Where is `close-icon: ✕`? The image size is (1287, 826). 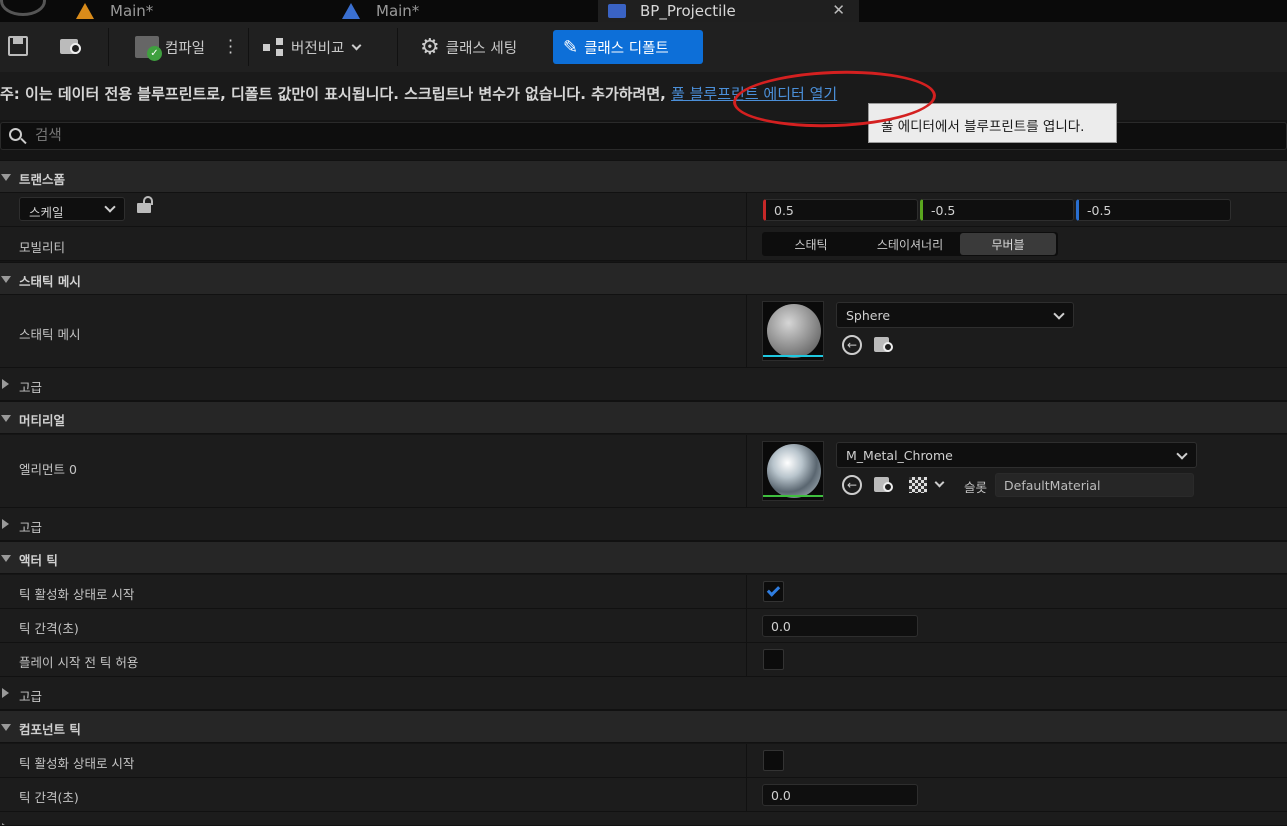
close-icon: ✕ is located at coordinates (838, 10).